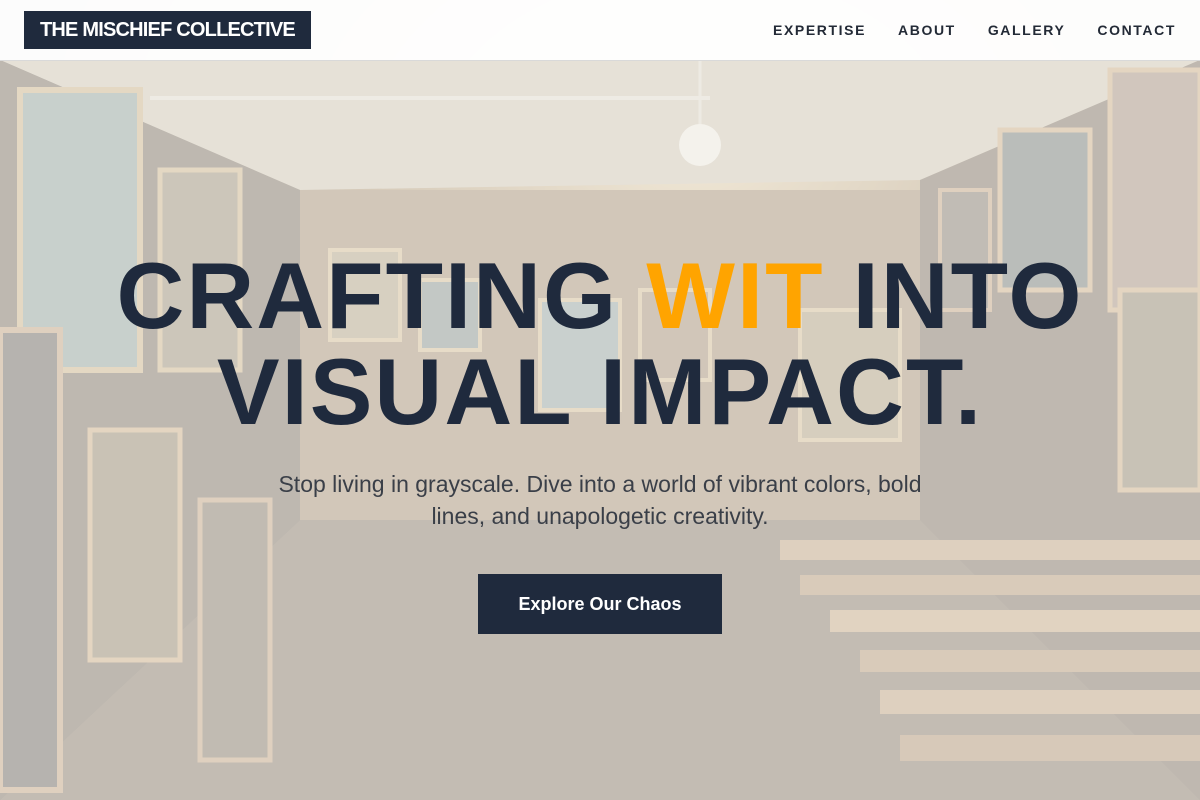 The width and height of the screenshot is (1200, 800). Describe the element at coordinates (381, 295) in the screenshot. I see `headline-part-1: CRAFTING` at that location.